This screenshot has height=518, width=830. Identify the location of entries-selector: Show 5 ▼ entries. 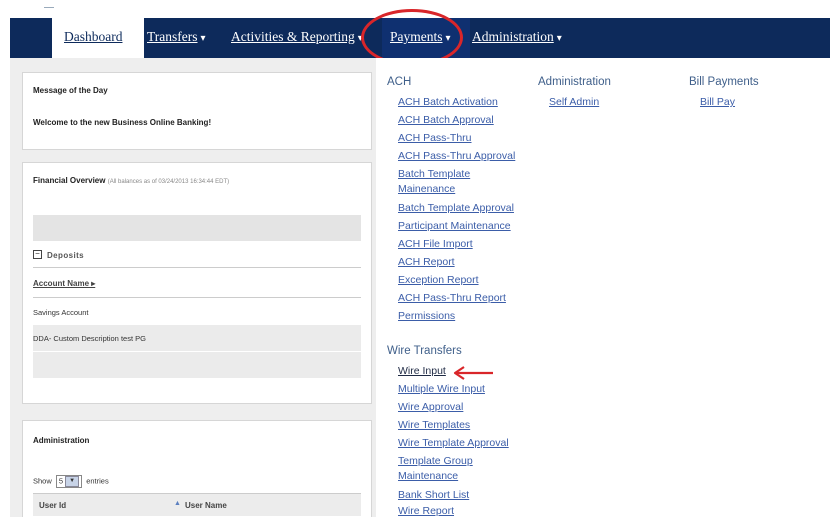
(71, 481).